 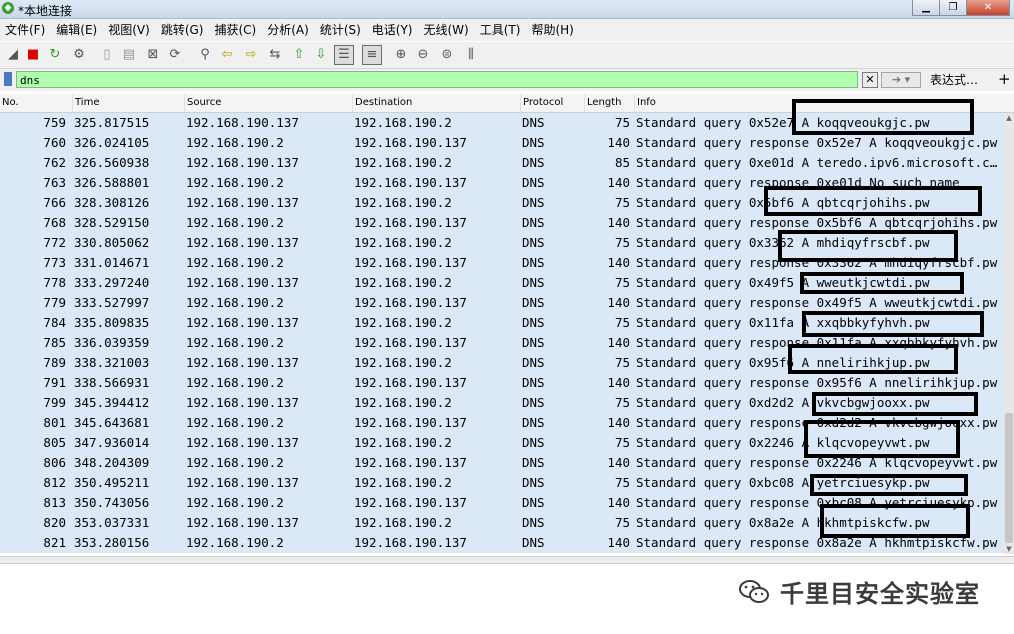 I want to click on menu-view: 视图(V), so click(x=129, y=30).